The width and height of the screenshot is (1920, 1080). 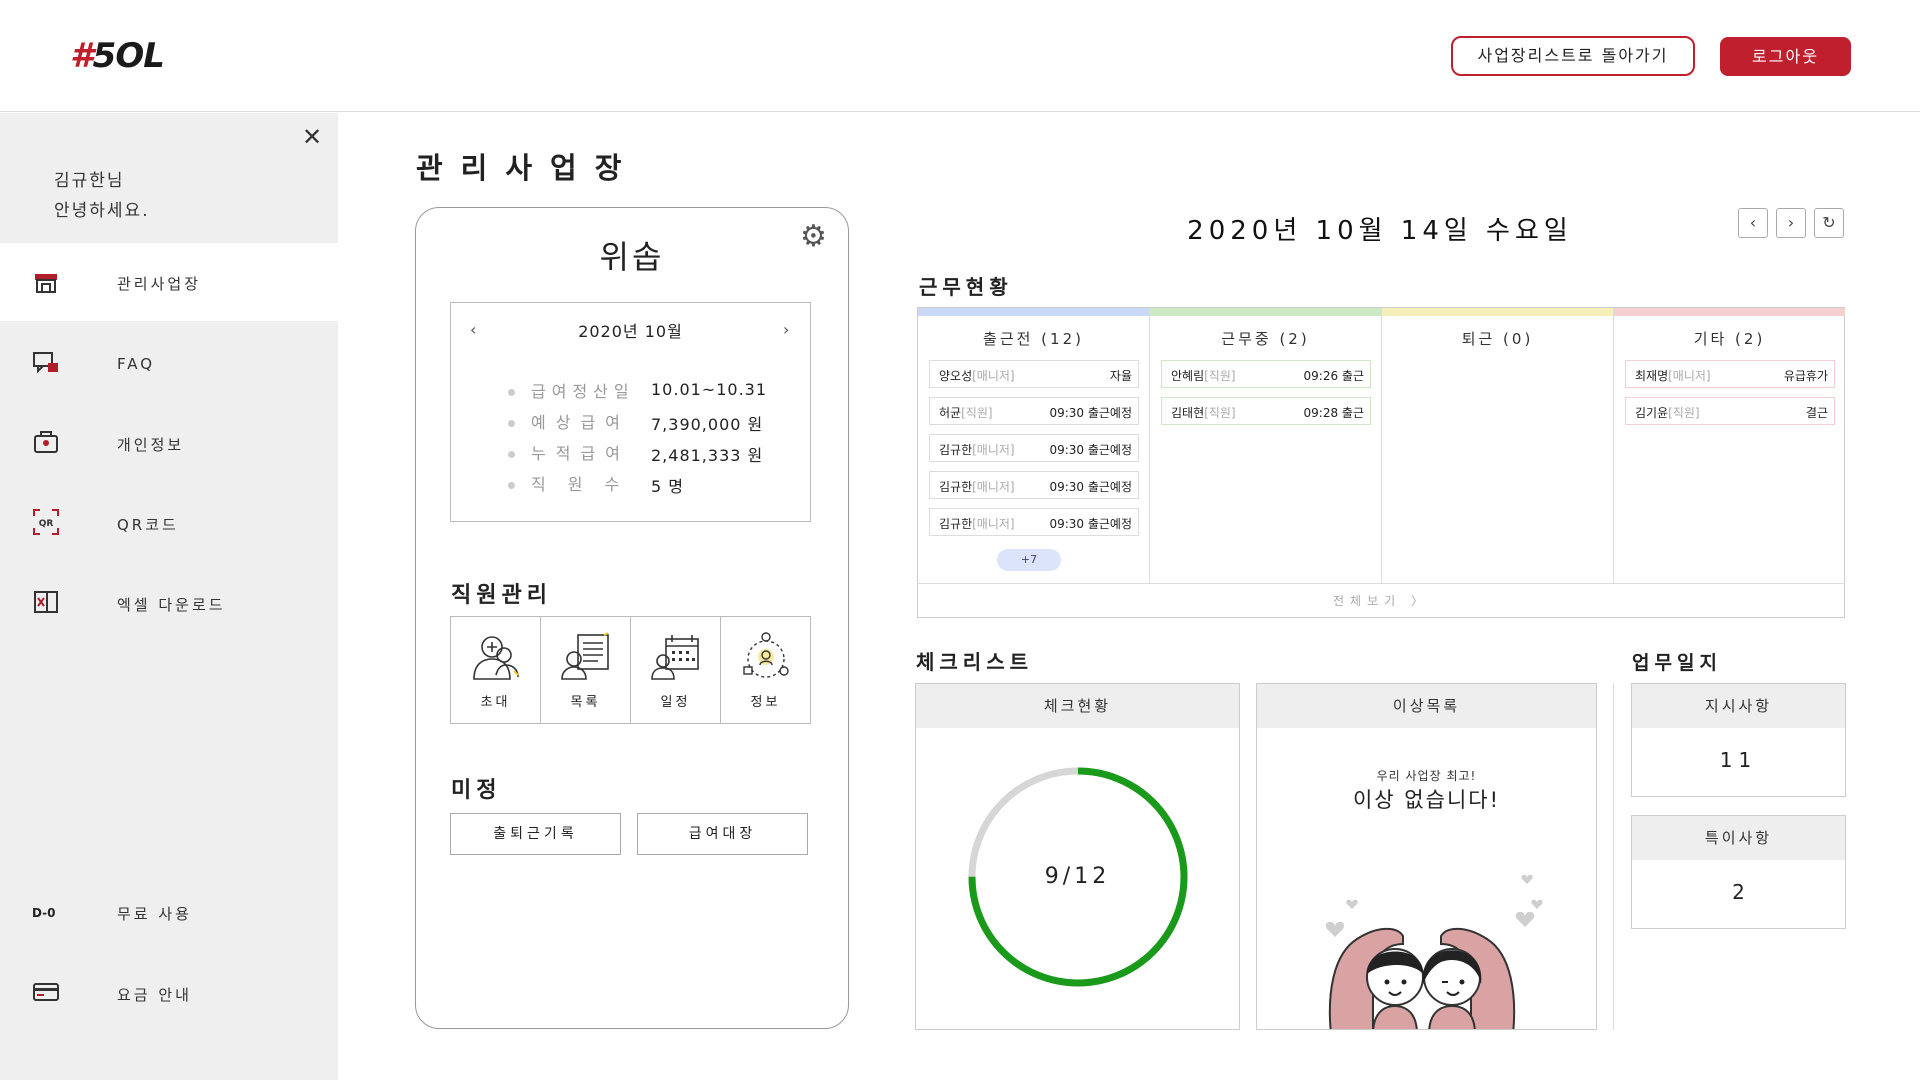 What do you see at coordinates (765, 702) in the screenshot?
I see `staff-action-label: 정보` at bounding box center [765, 702].